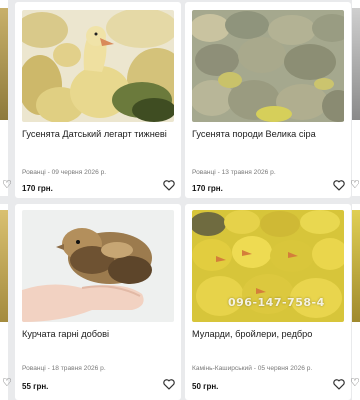 The image size is (360, 400). What do you see at coordinates (64, 368) in the screenshot?
I see `listing-location-date: Рованці - 18 травня 2026 р.` at bounding box center [64, 368].